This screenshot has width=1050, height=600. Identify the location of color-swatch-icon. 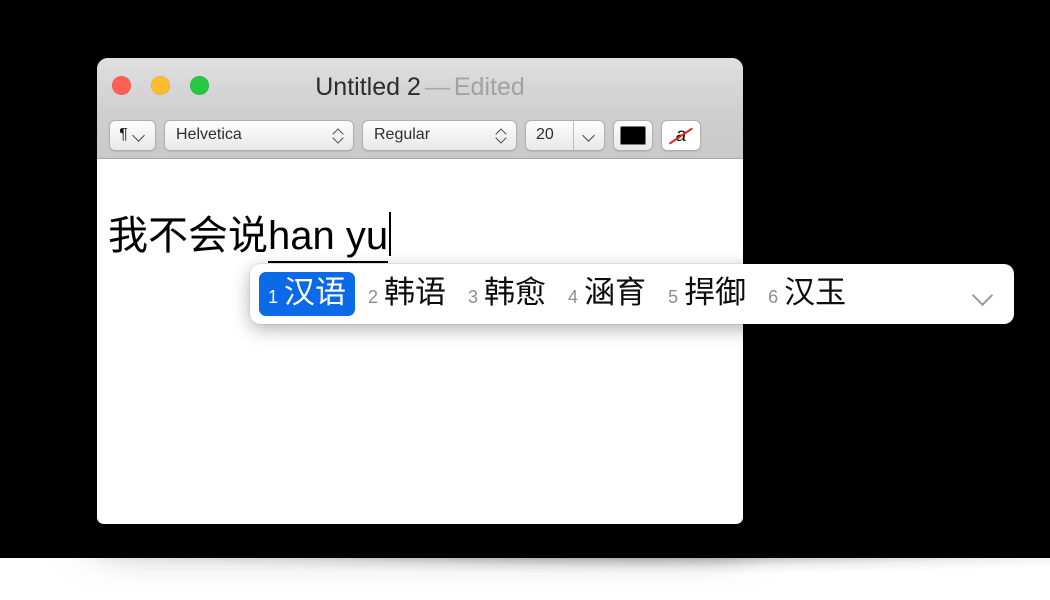
(633, 135).